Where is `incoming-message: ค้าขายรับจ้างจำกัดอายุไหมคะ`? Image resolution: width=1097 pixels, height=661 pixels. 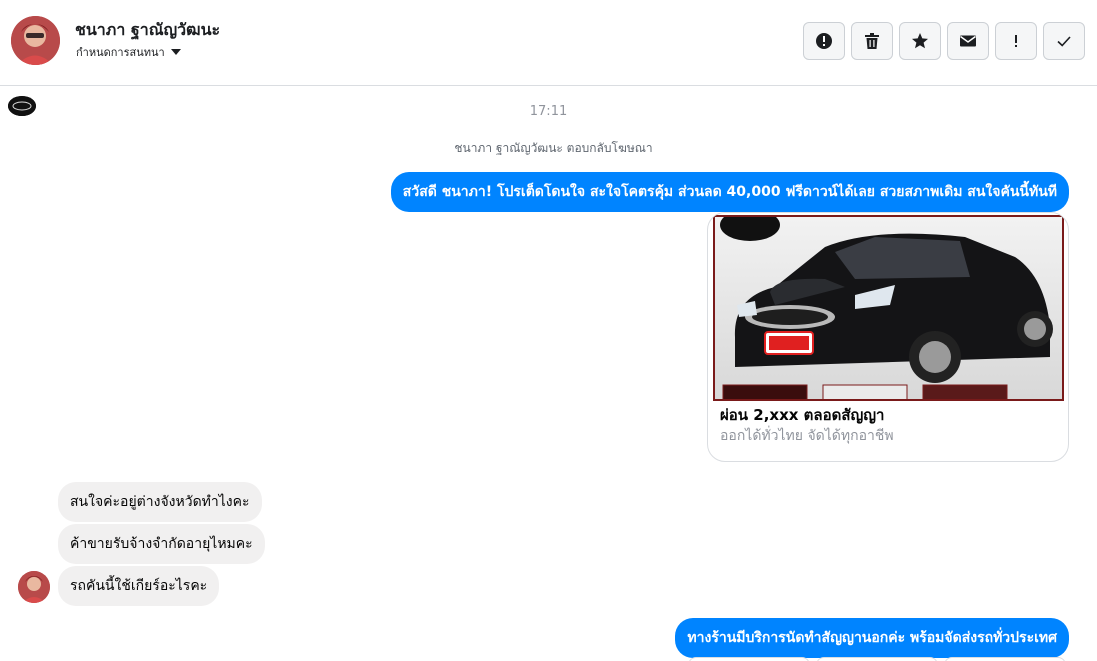
incoming-message: ค้าขายรับจ้างจำกัดอายุไหมคะ is located at coordinates (161, 544).